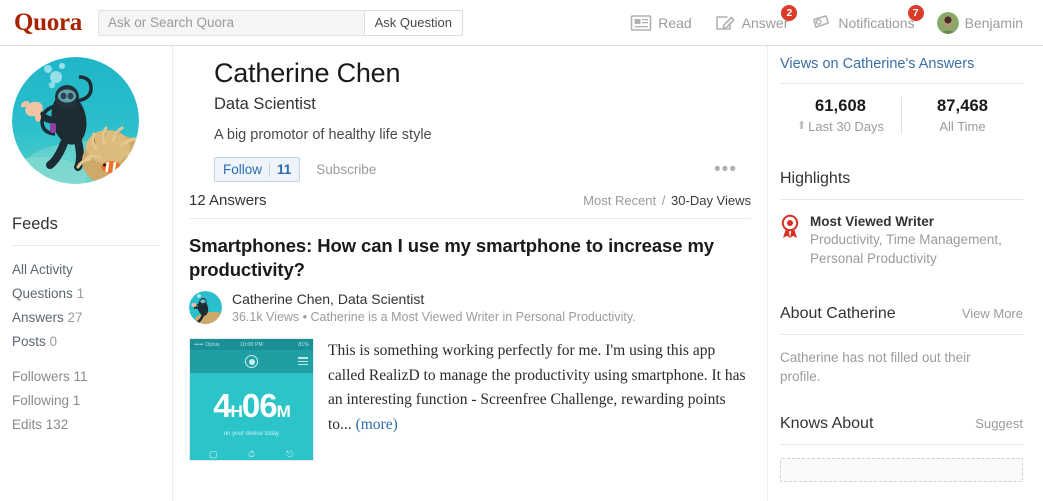 The height and width of the screenshot is (501, 1043). What do you see at coordinates (205, 308) in the screenshot?
I see `byline-avatar` at bounding box center [205, 308].